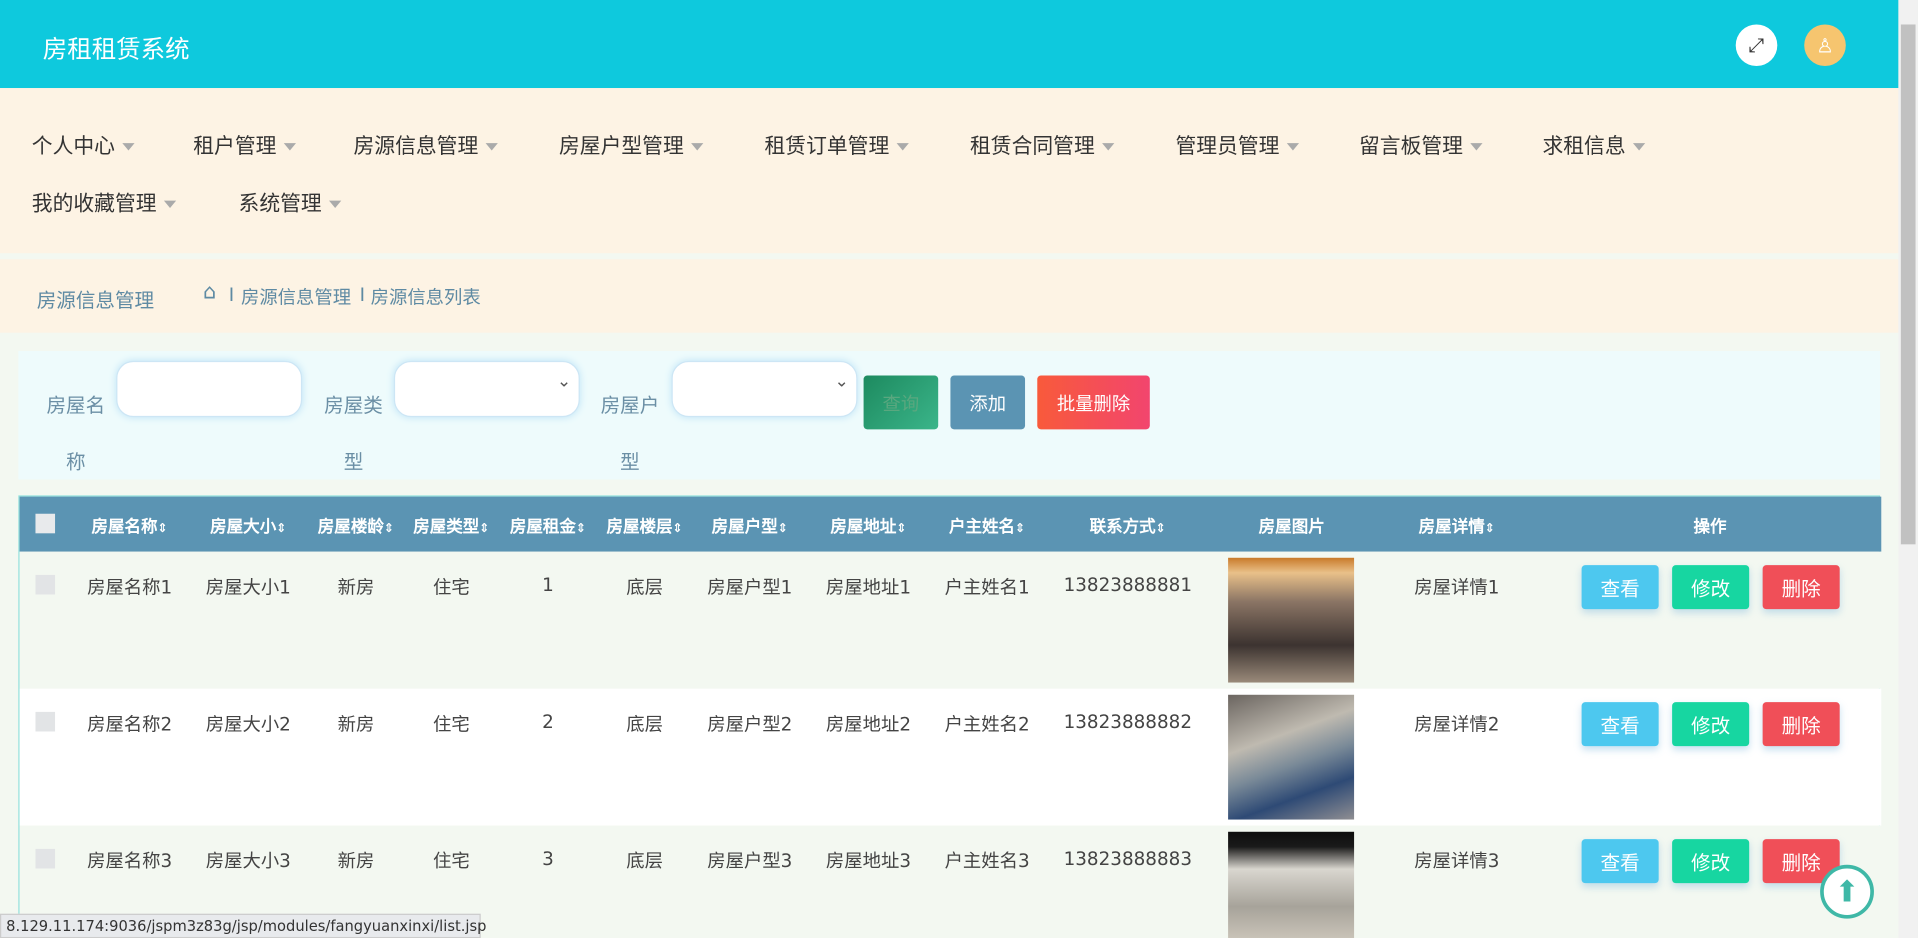 This screenshot has width=1918, height=938. Describe the element at coordinates (901, 402) in the screenshot. I see `query-button: 查询` at that location.